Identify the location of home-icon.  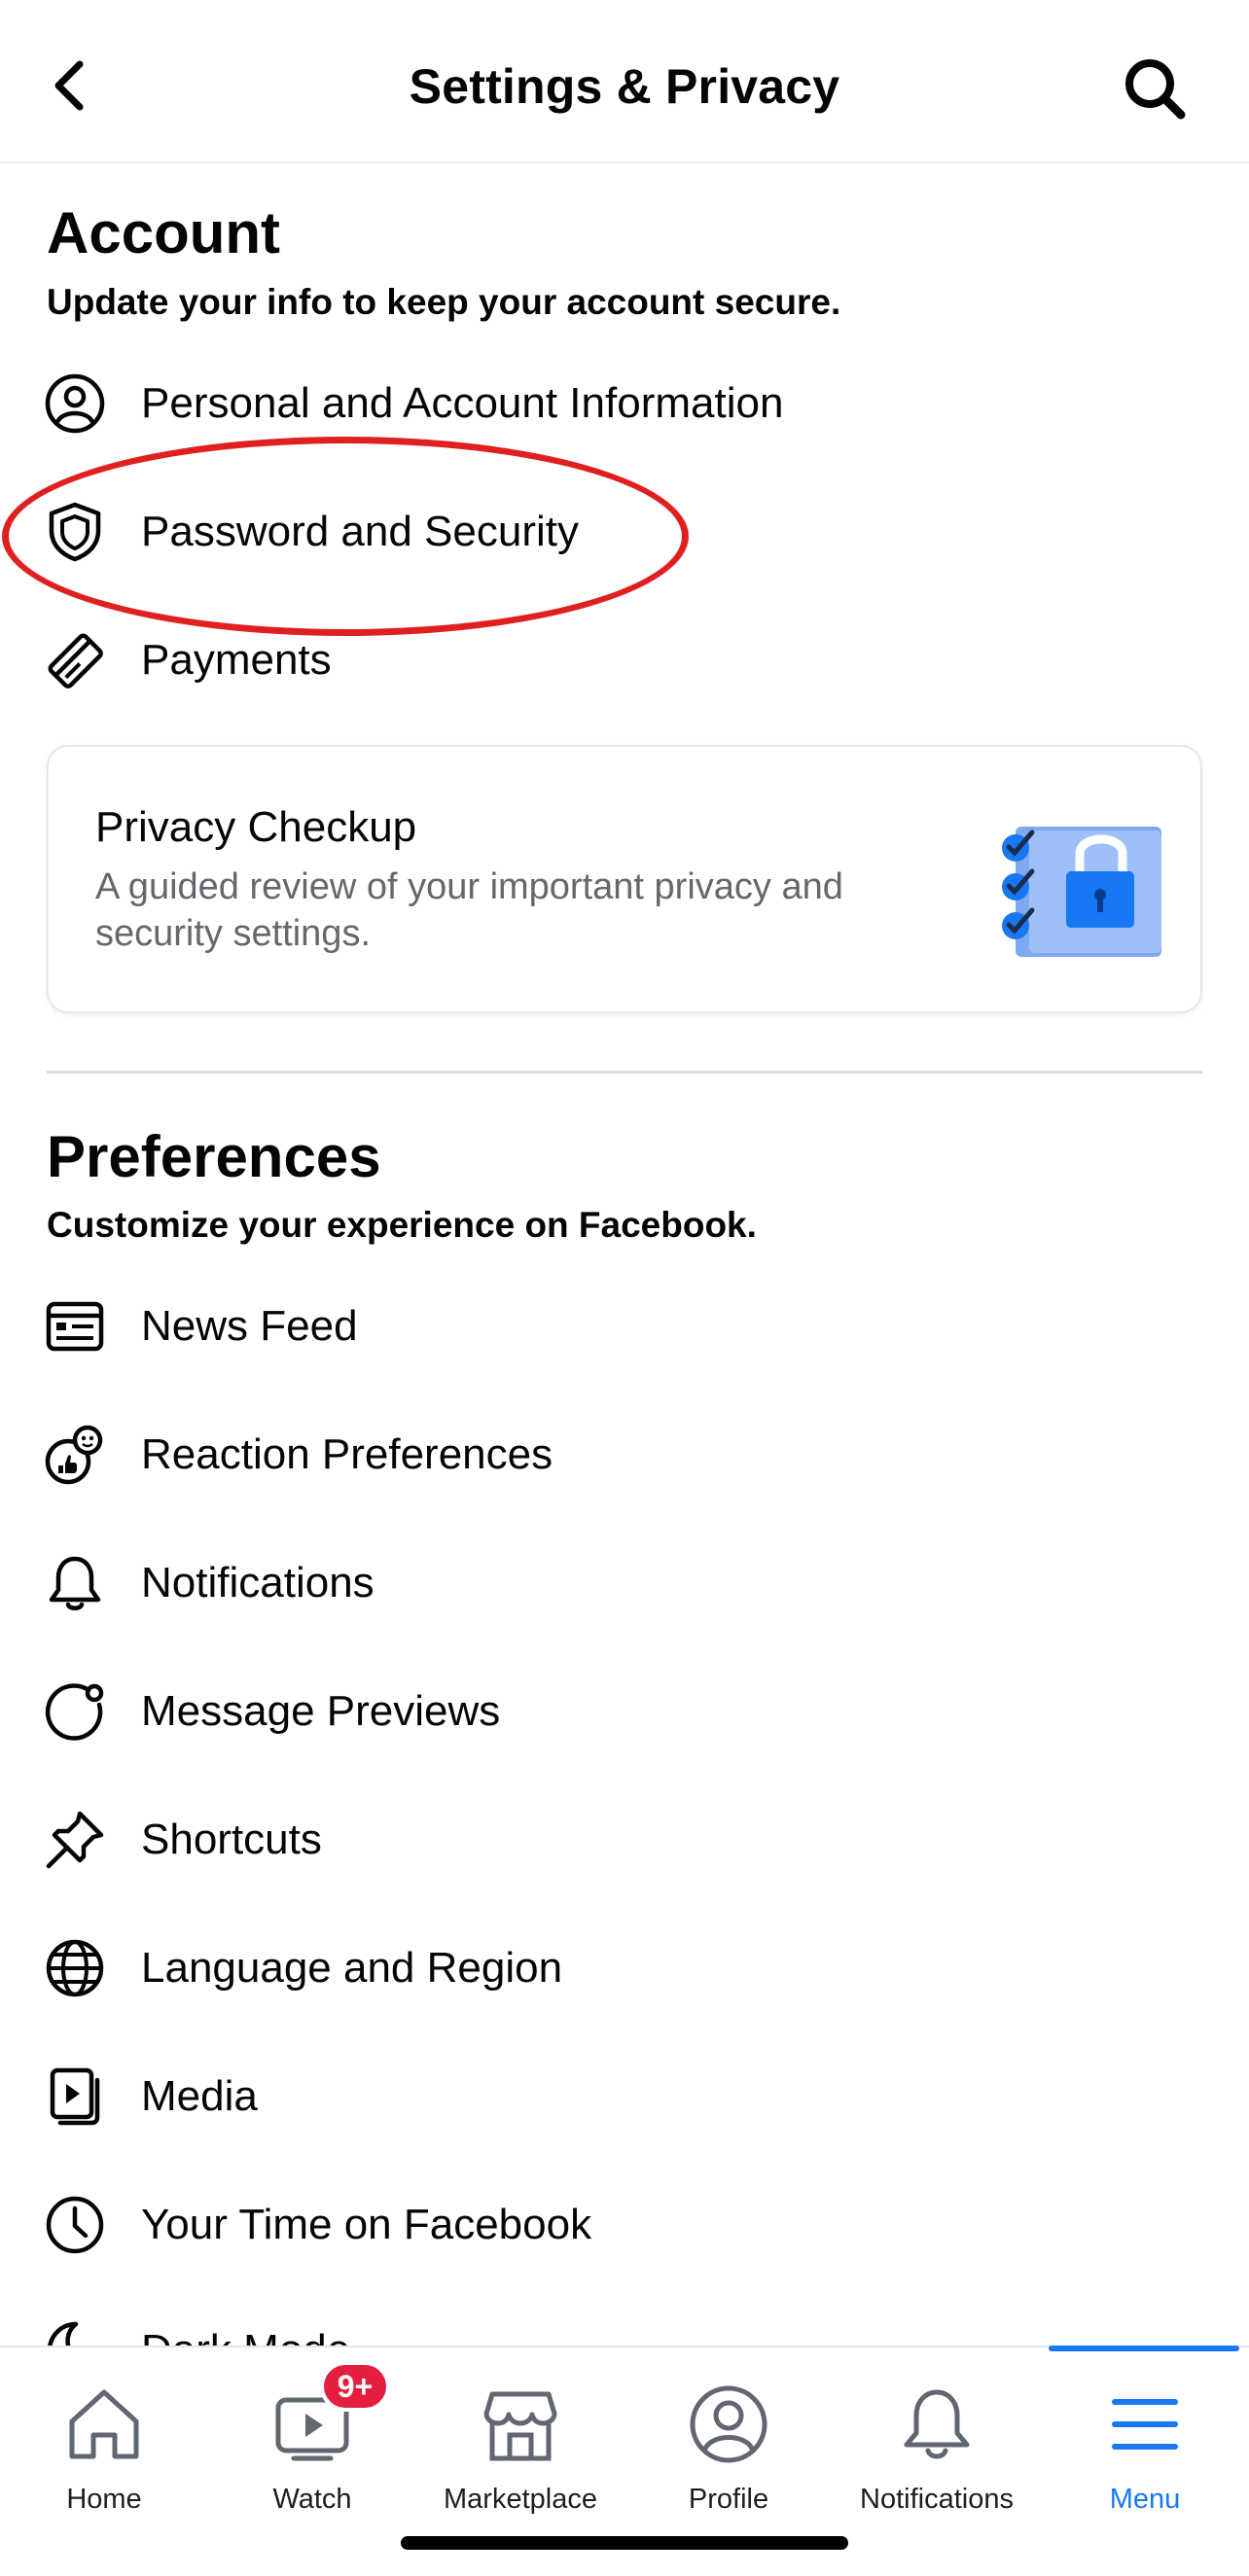
(104, 2424).